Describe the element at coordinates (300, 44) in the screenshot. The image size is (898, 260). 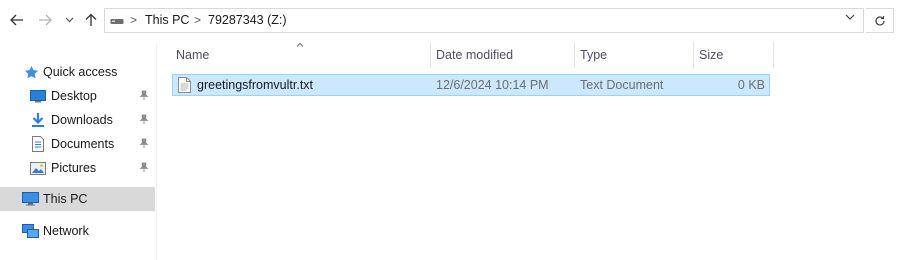
I see `sort-ascending-icon` at that location.